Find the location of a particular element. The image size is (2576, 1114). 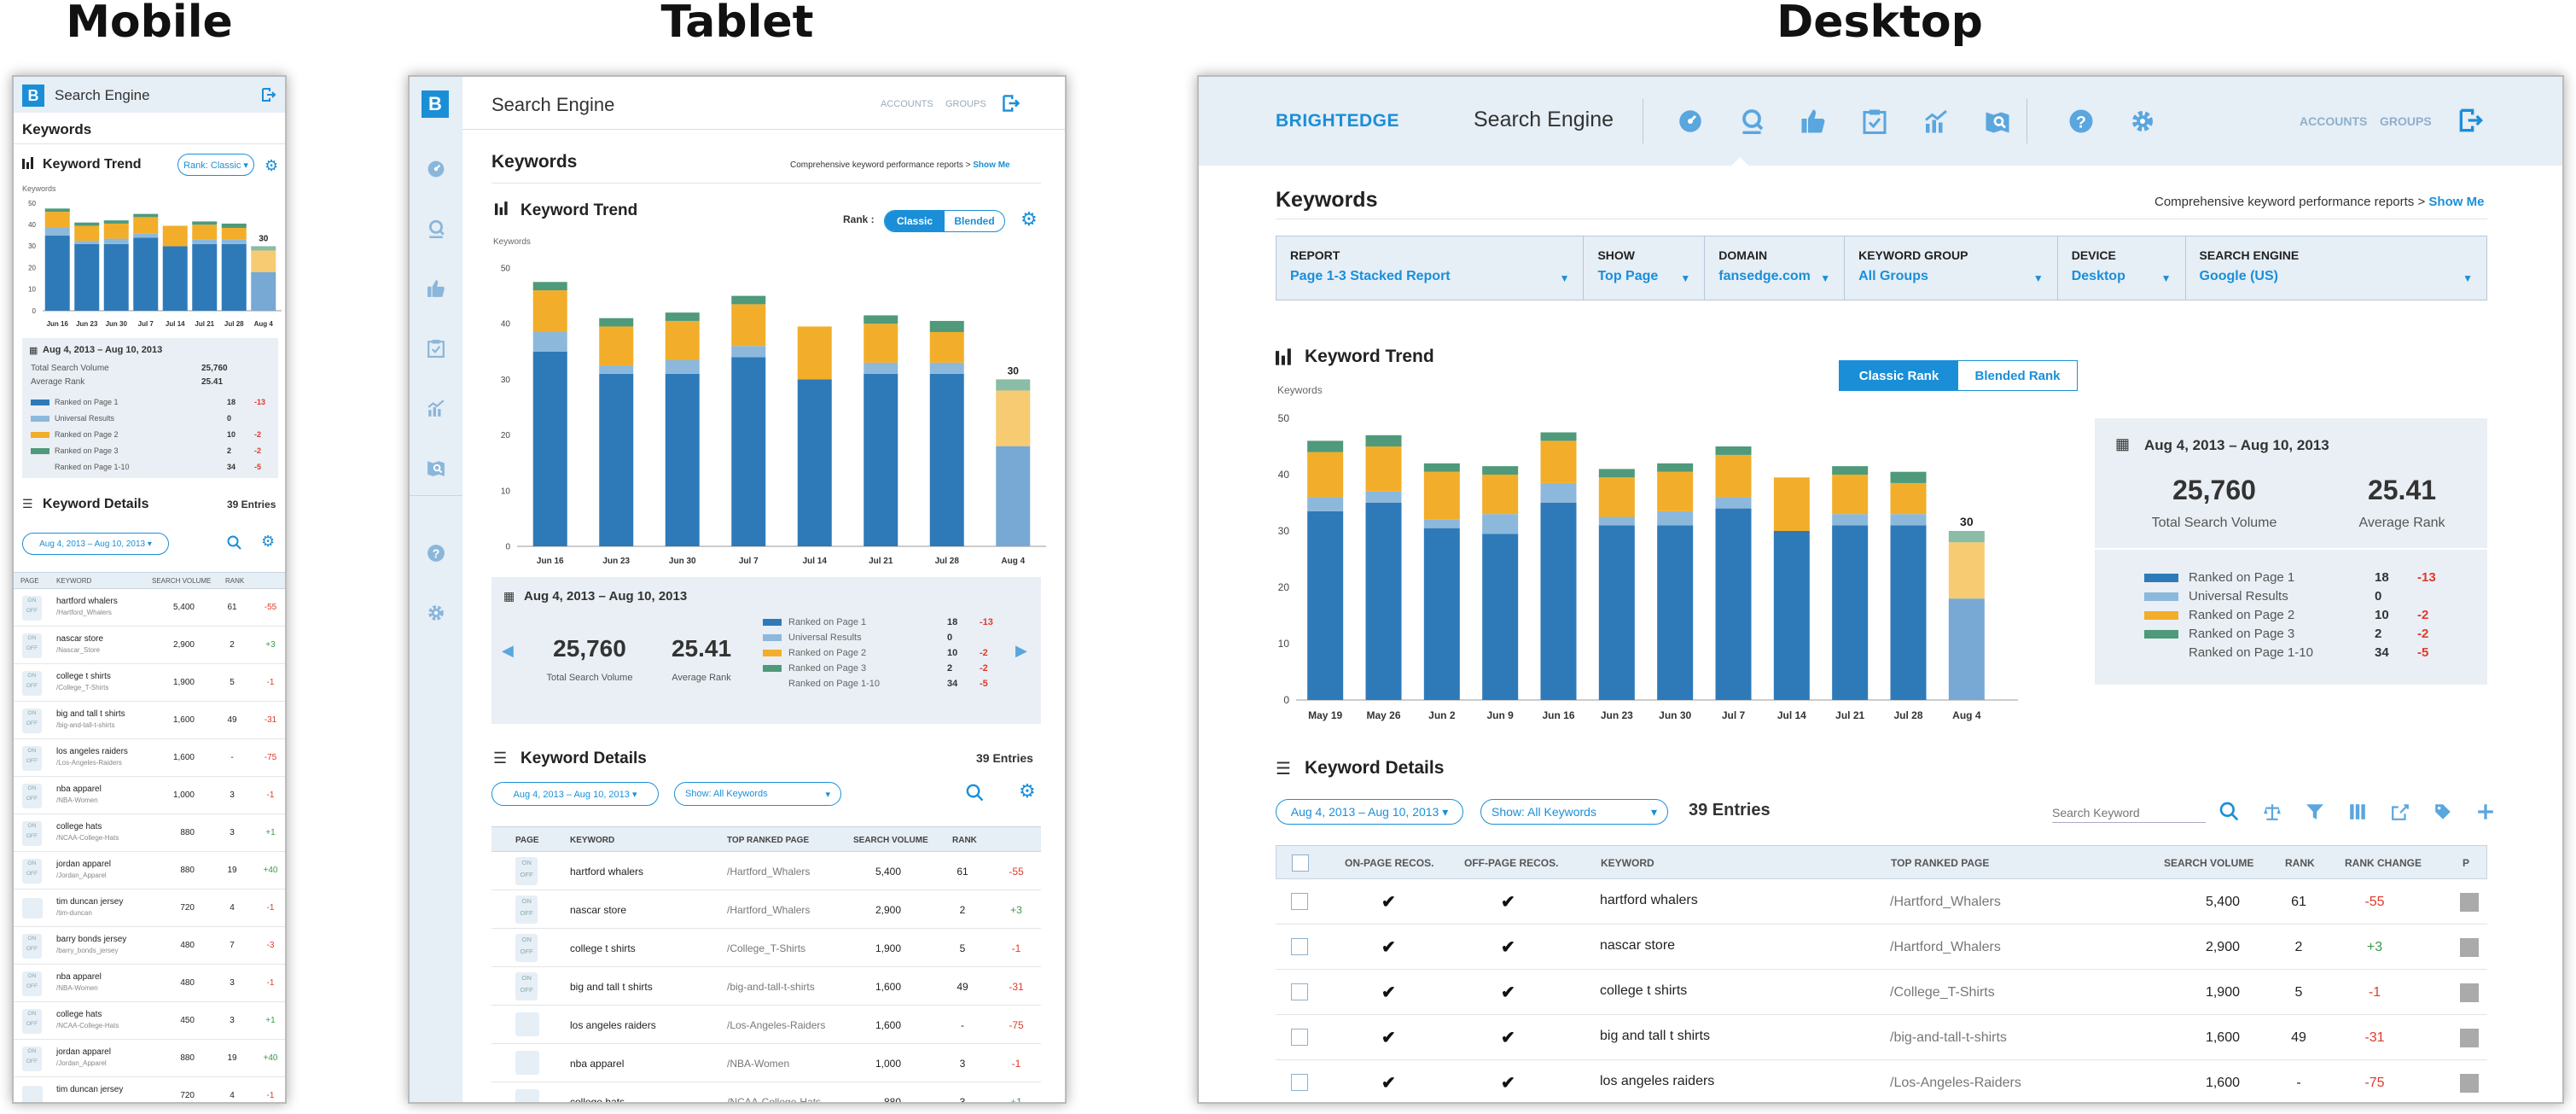

show-filter: Show: All Keywords ▾ is located at coordinates (1574, 812).